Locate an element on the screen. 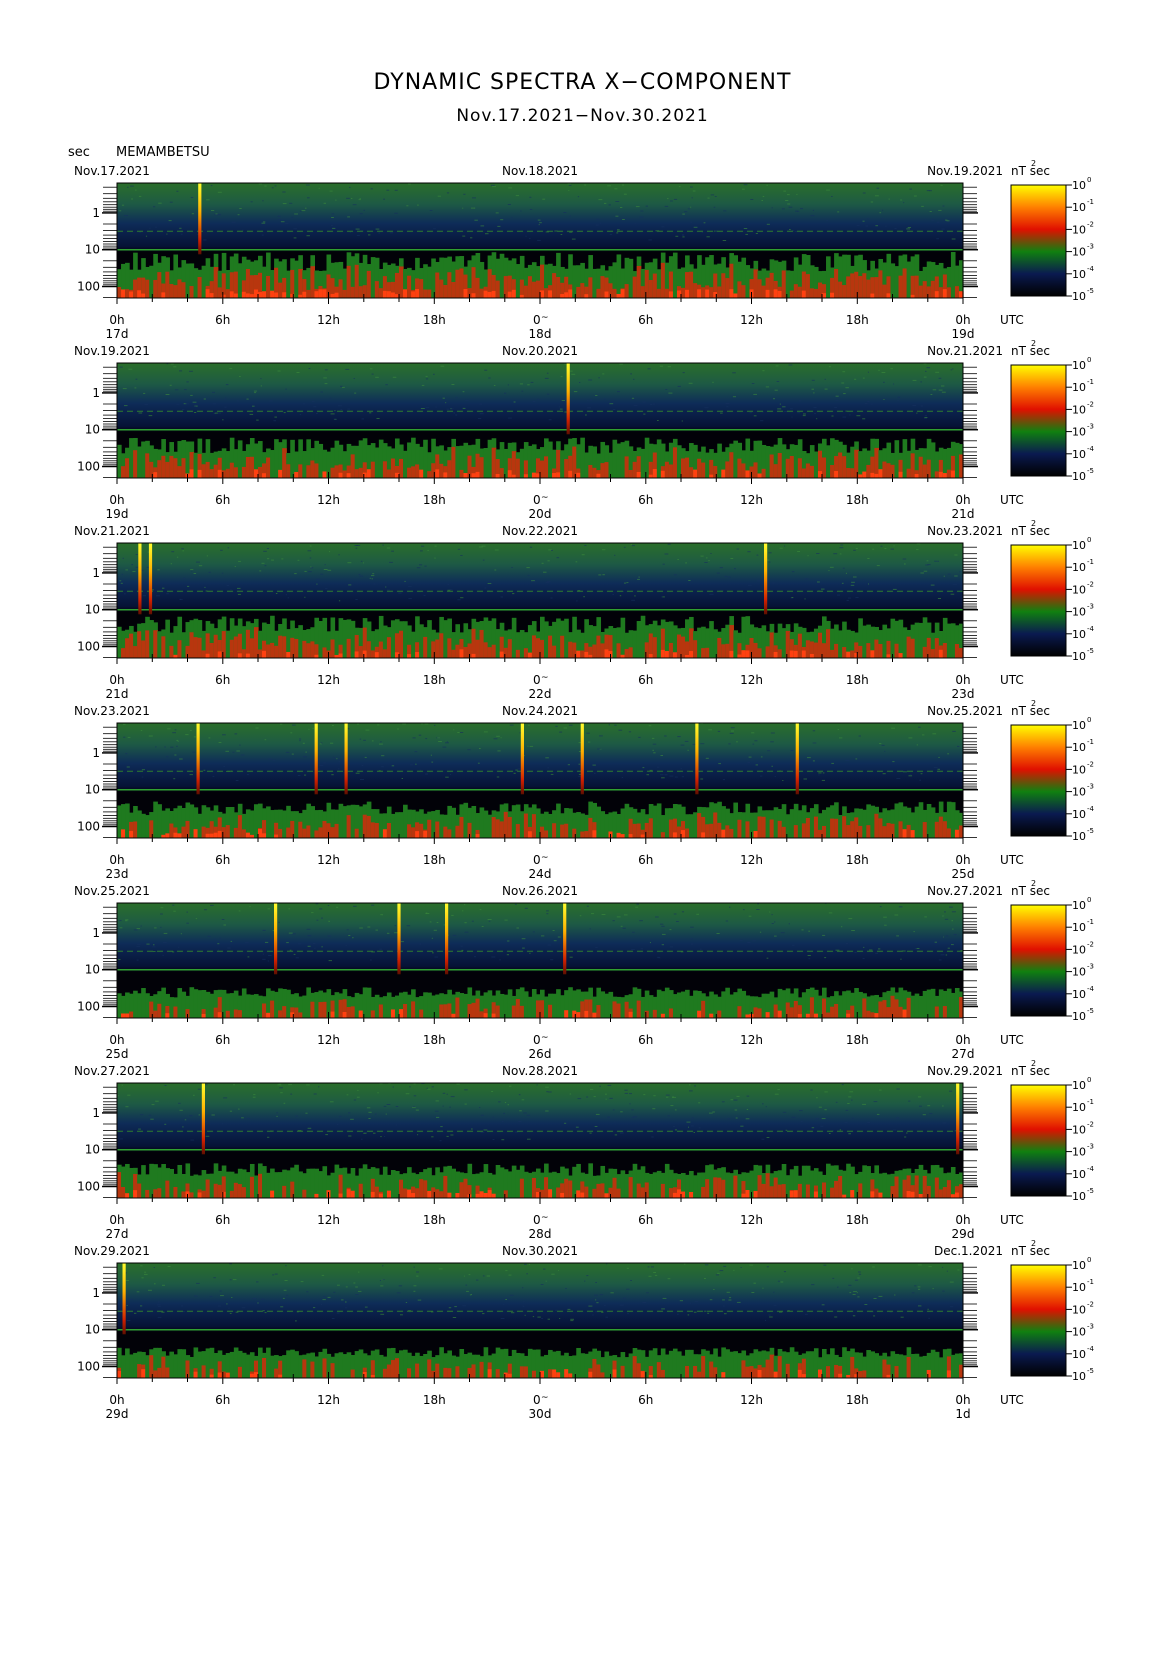  day-label-left: 21d is located at coordinates (117, 694).